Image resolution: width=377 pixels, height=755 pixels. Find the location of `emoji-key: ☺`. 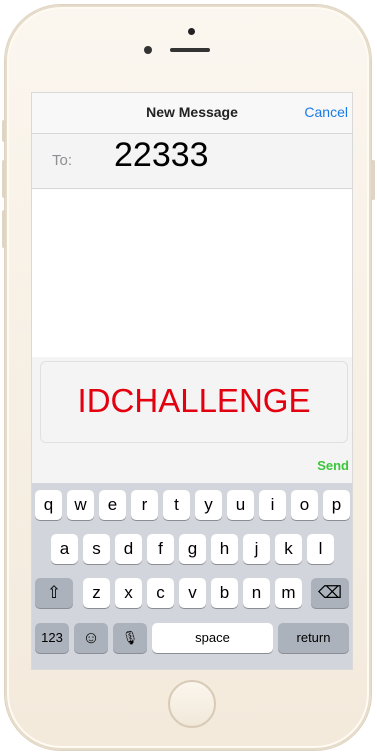

emoji-key: ☺ is located at coordinates (91, 638).